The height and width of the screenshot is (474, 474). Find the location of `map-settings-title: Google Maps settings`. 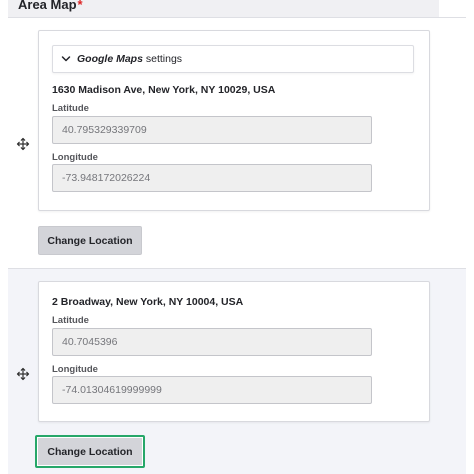

map-settings-title: Google Maps settings is located at coordinates (129, 59).